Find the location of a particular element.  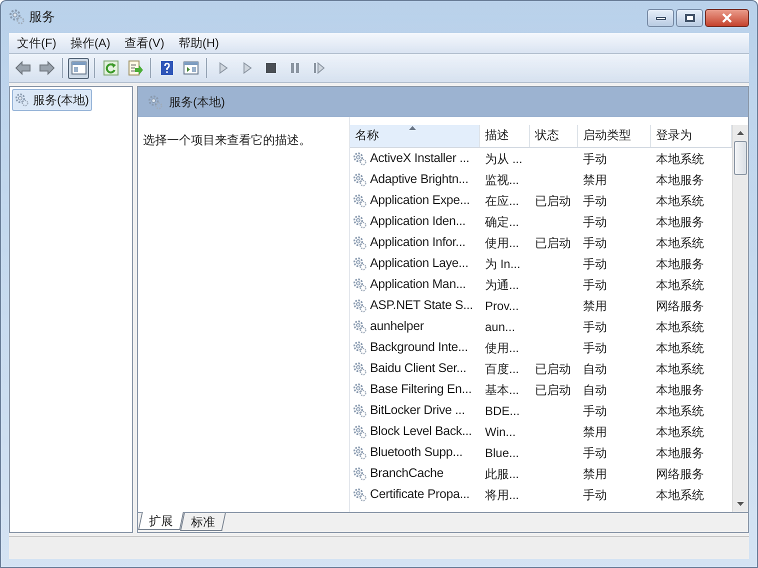

table-row: Application Iden... 确定... 手动 本地服务 is located at coordinates (541, 221).